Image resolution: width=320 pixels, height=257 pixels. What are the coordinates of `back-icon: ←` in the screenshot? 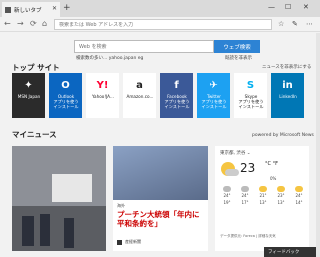 It's located at (7, 23).